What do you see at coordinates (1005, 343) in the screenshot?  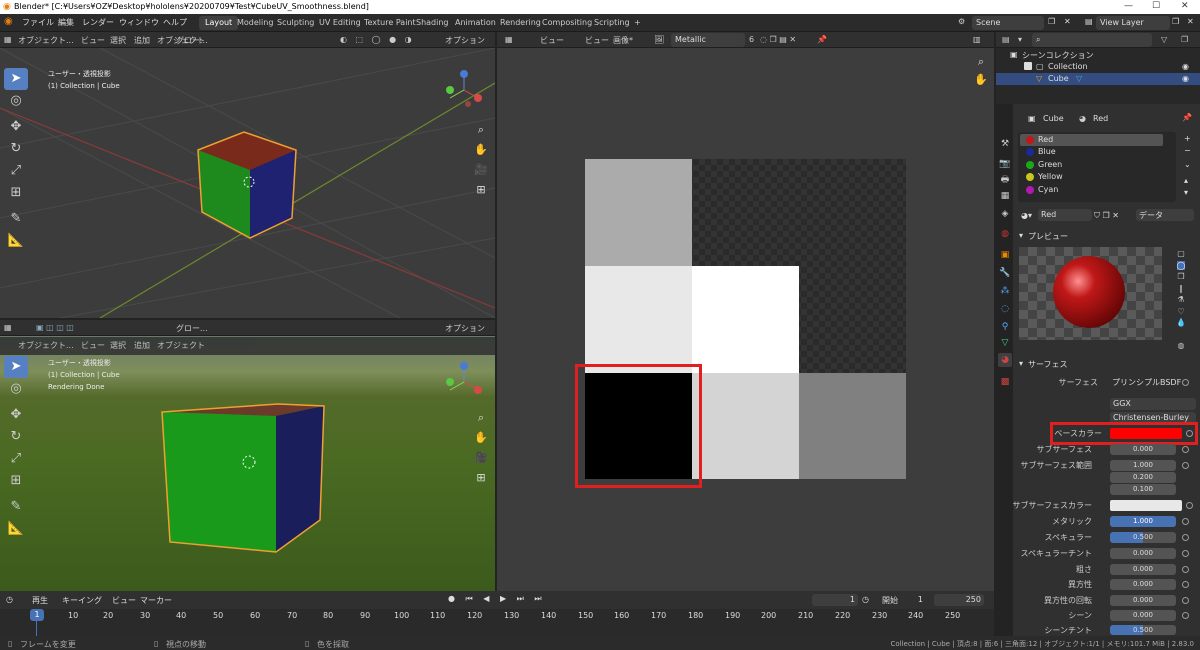 I see `object-data-tab-icon: ▽` at bounding box center [1005, 343].